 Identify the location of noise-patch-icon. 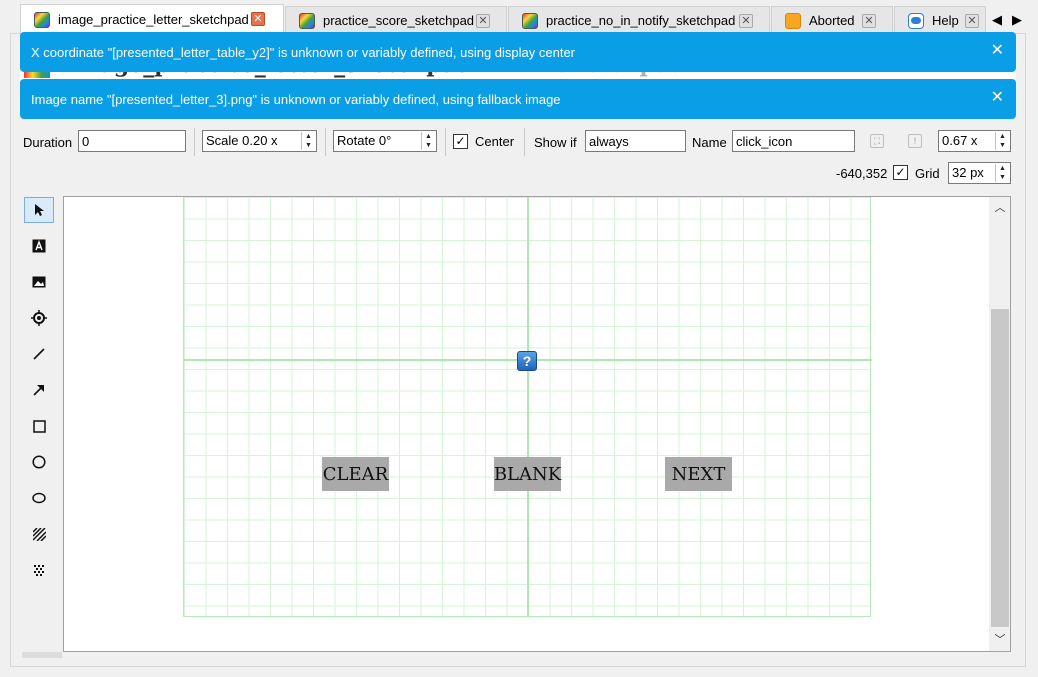
(38, 570).